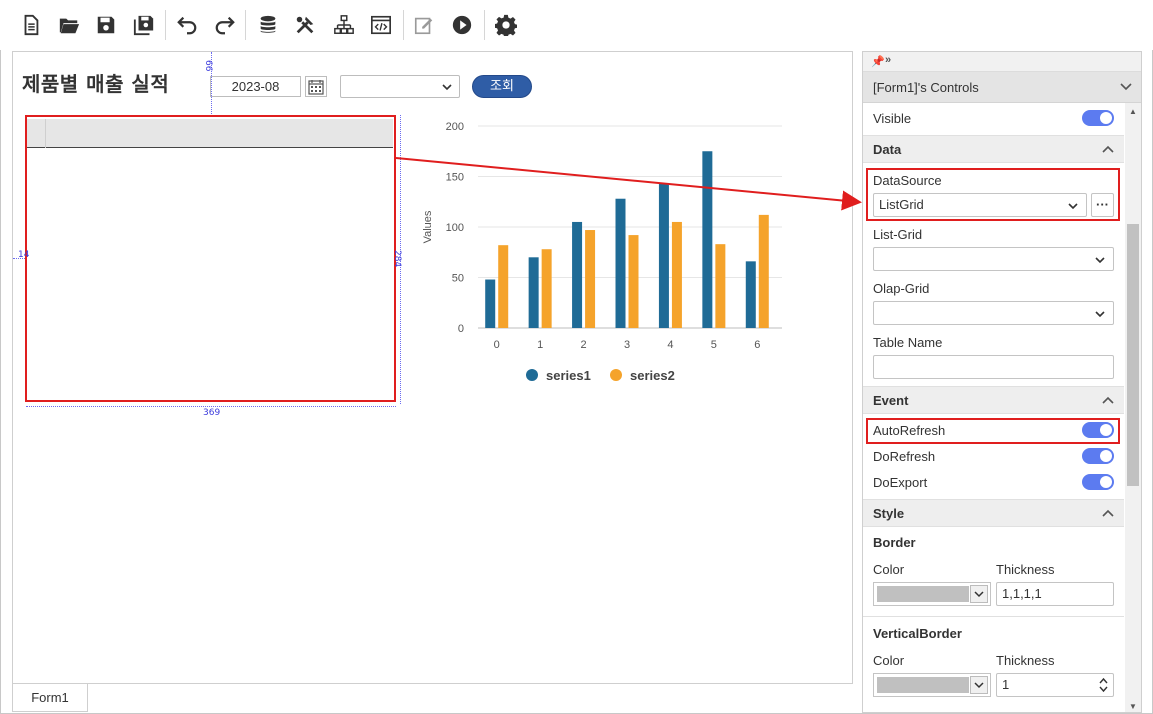  Describe the element at coordinates (1055, 594) in the screenshot. I see `border-thickness-input: 1,1,1,1` at that location.